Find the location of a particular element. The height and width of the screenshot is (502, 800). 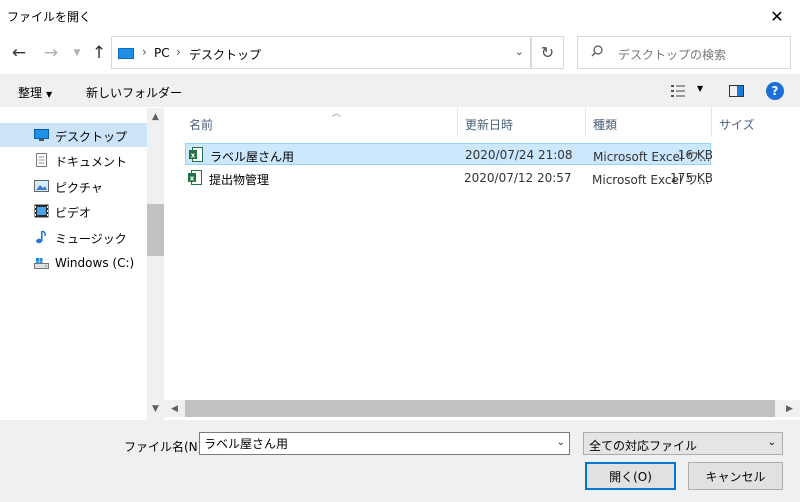

nav-label: ピクチャ is located at coordinates (79, 188).